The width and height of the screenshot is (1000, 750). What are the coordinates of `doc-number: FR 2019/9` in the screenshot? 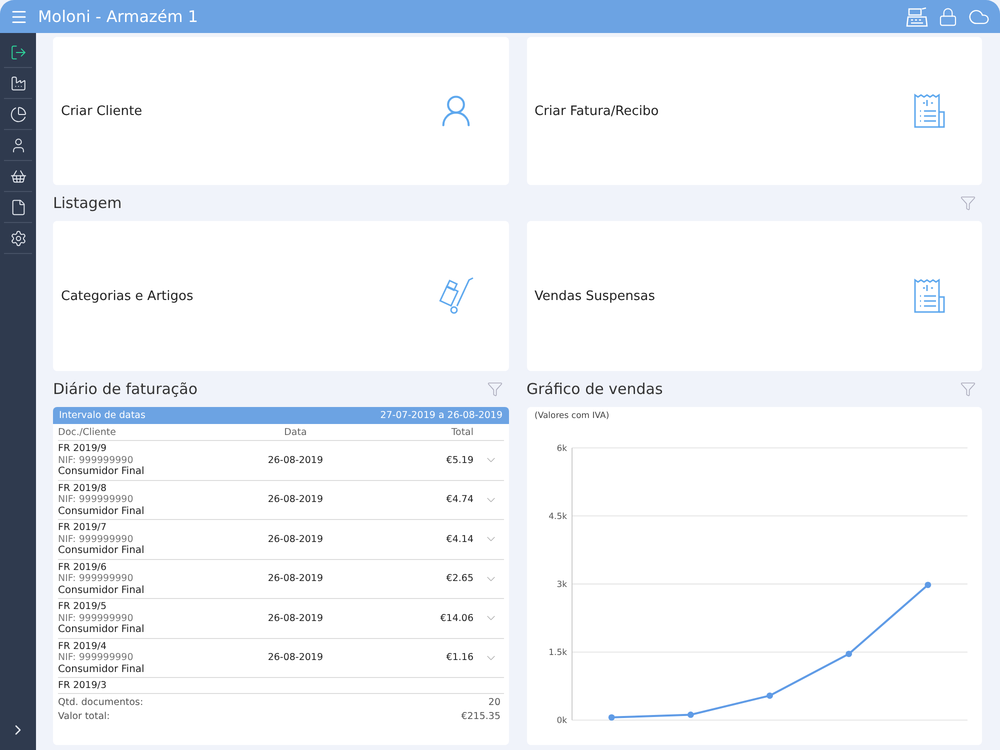 It's located at (83, 448).